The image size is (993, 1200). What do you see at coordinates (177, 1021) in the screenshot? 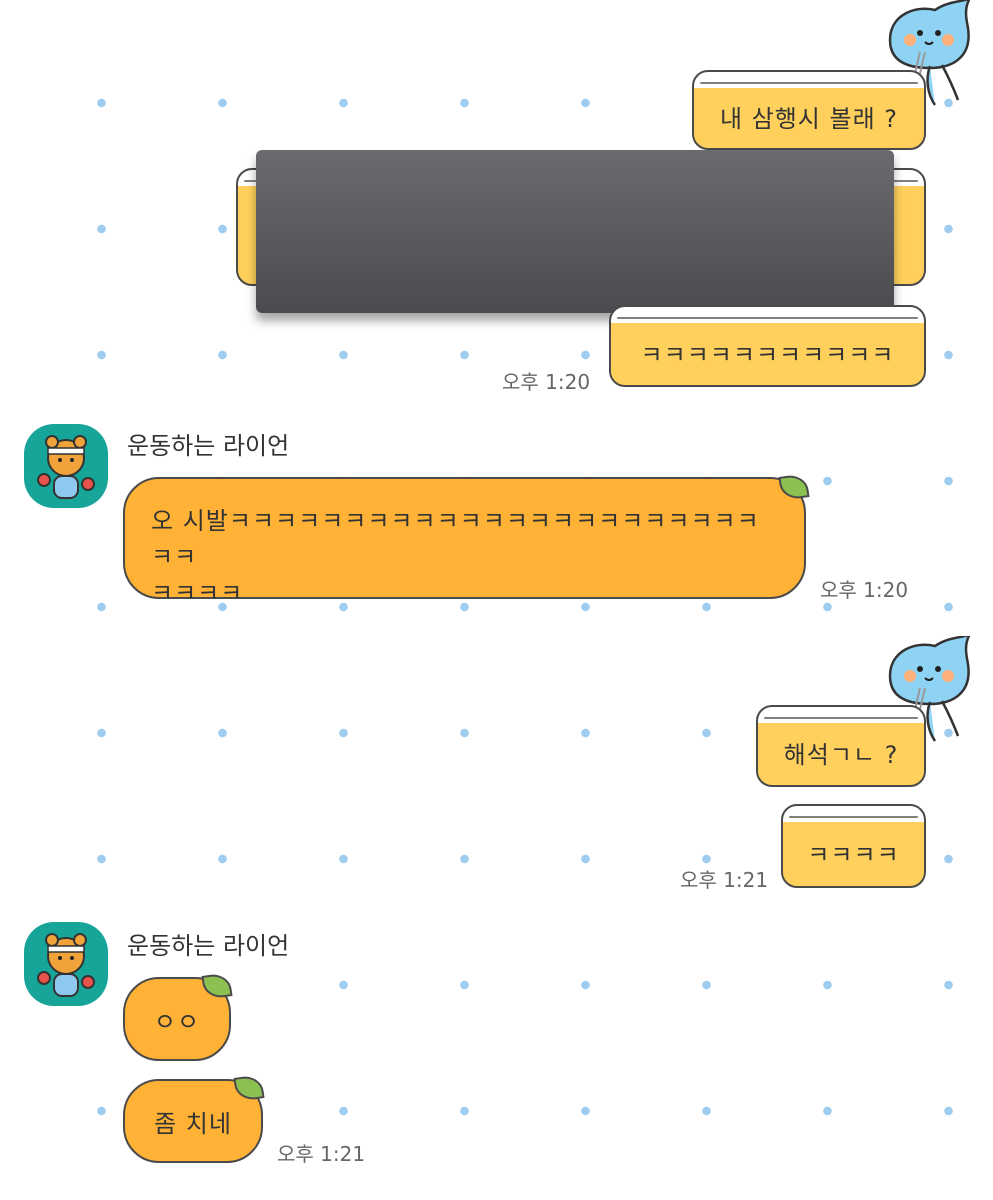
I see `message-text: ㅇㅇ` at bounding box center [177, 1021].